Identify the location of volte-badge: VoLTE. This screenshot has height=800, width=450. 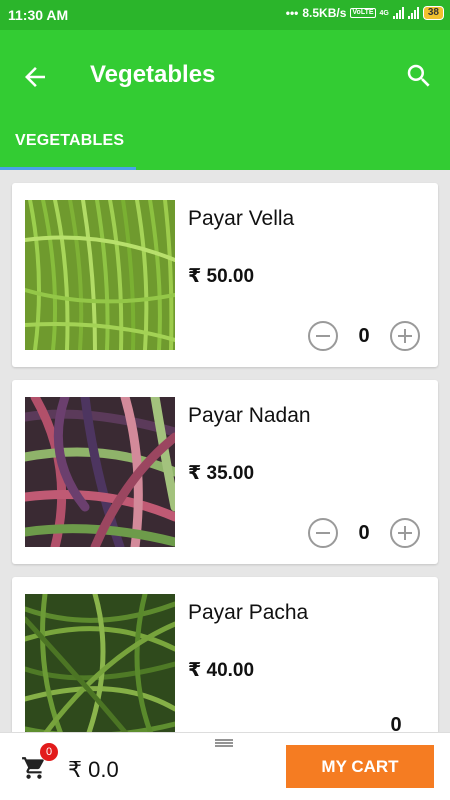
(363, 13).